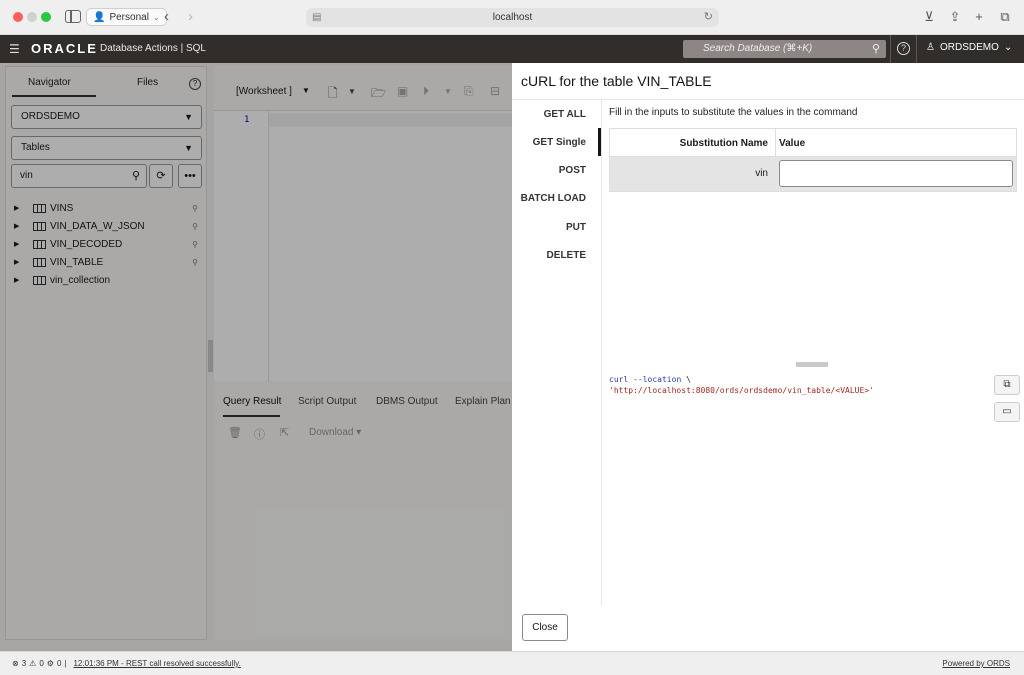  What do you see at coordinates (741, 379) in the screenshot?
I see `code-line: curl --location \` at bounding box center [741, 379].